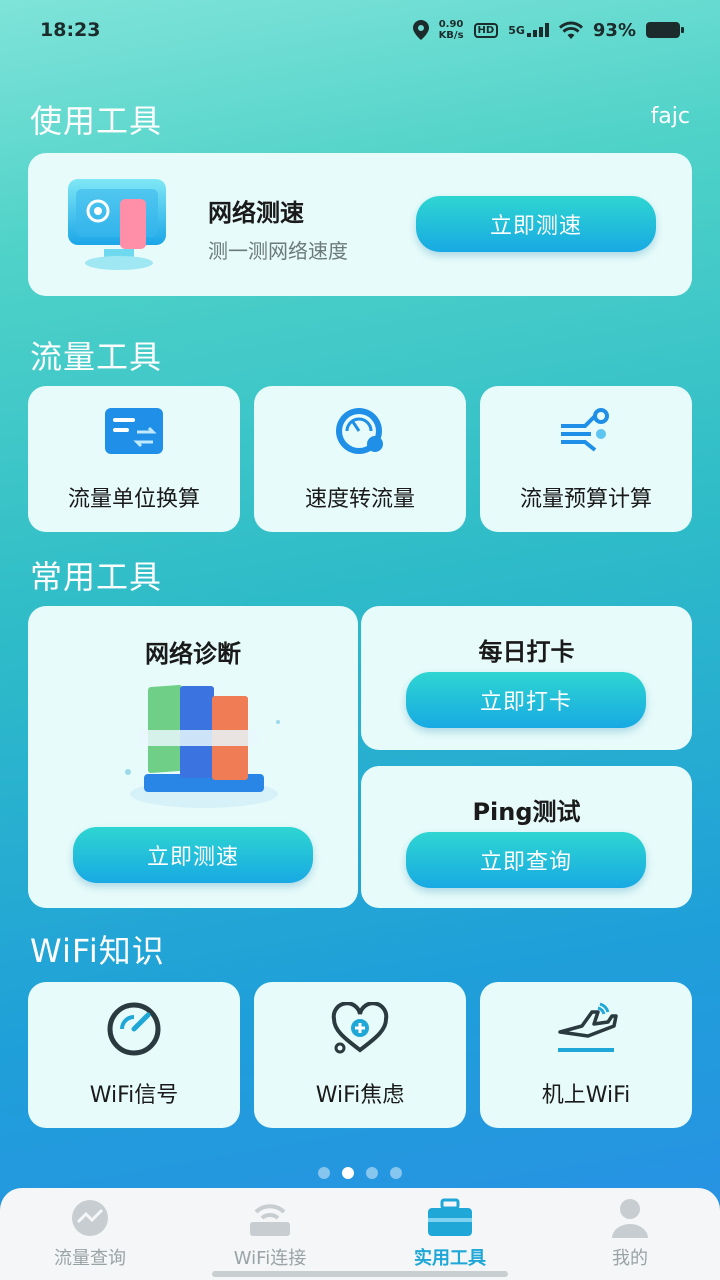  Describe the element at coordinates (536, 224) in the screenshot. I see `speed-test-button: 立即测速` at that location.